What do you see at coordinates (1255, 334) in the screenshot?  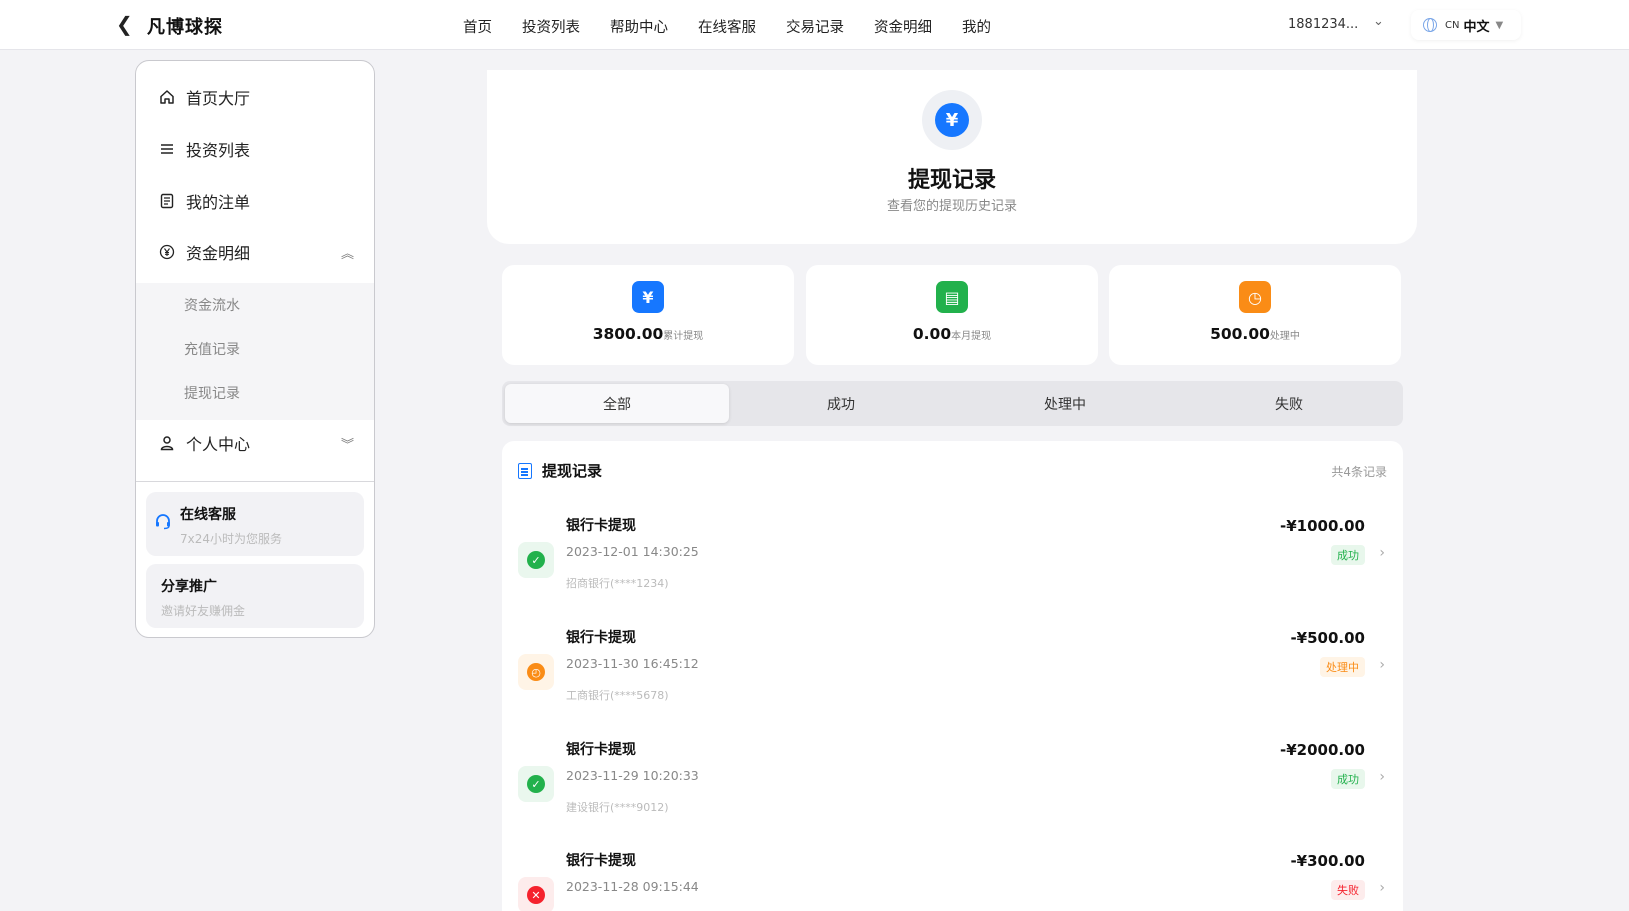 I see `stat-value: 500.00处理中` at bounding box center [1255, 334].